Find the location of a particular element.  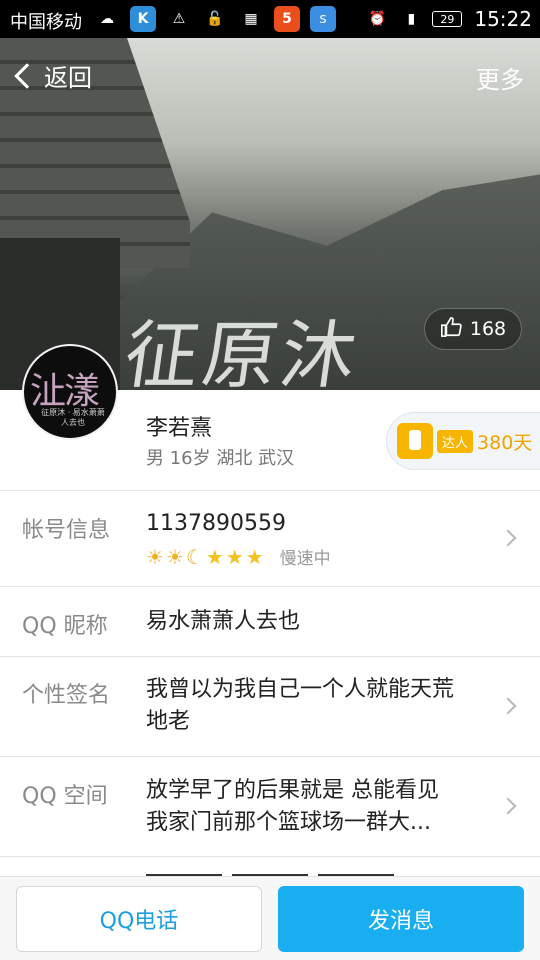

clock: 15:22 is located at coordinates (503, 19).